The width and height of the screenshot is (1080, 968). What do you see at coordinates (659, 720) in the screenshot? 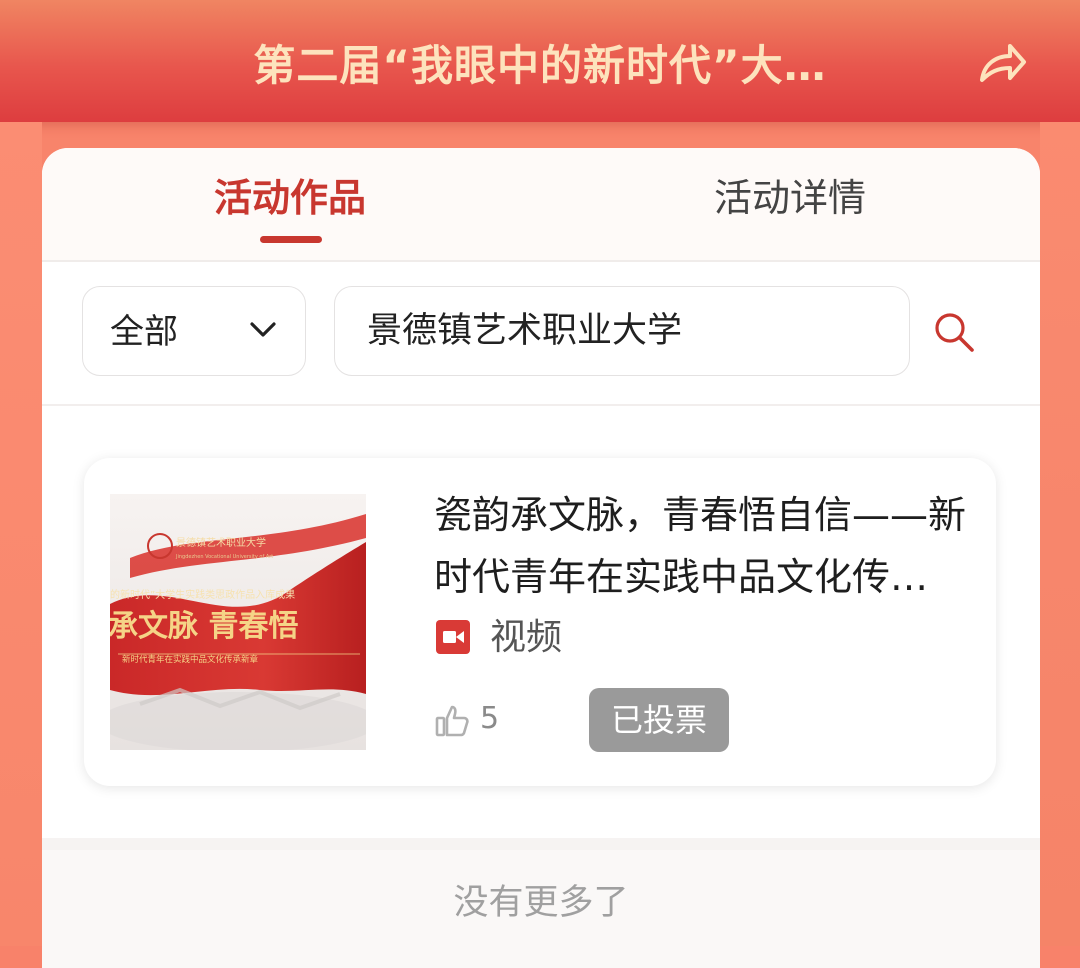
I see `voted-button: 已投票` at bounding box center [659, 720].